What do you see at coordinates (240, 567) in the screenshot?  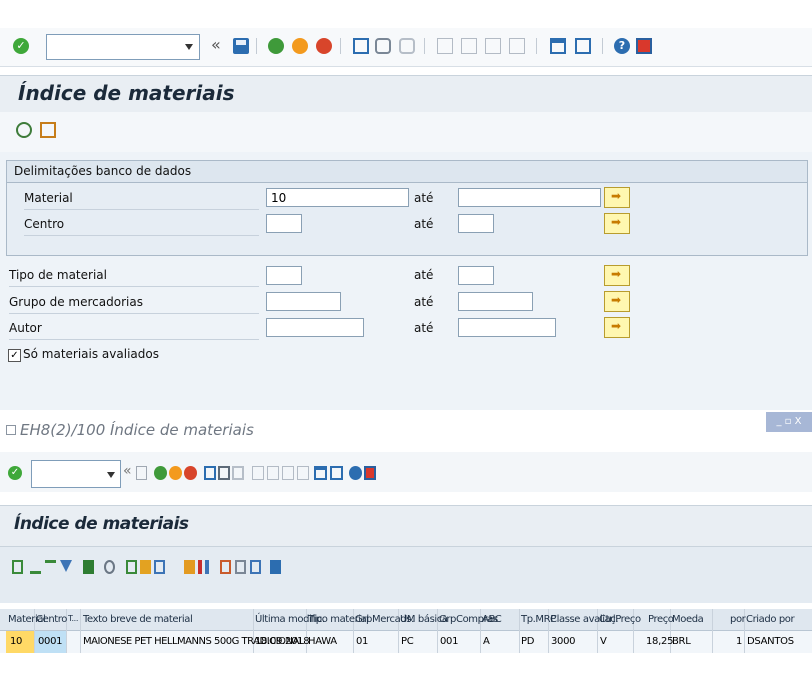 I see `select-layout-icon` at bounding box center [240, 567].